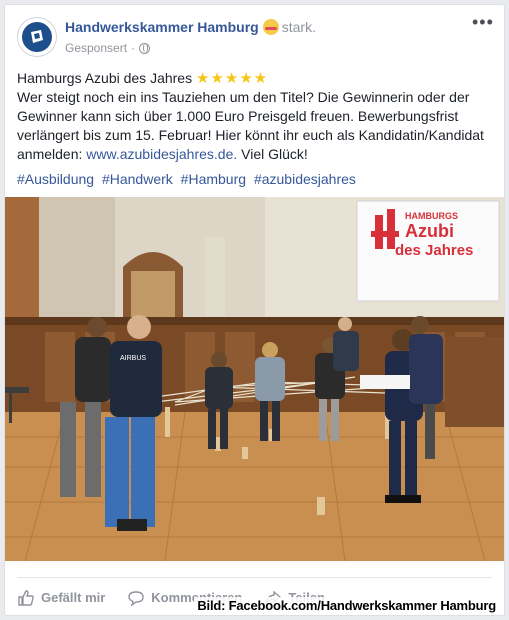 The image size is (509, 620). Describe the element at coordinates (26, 597) in the screenshot. I see `like-icon` at that location.